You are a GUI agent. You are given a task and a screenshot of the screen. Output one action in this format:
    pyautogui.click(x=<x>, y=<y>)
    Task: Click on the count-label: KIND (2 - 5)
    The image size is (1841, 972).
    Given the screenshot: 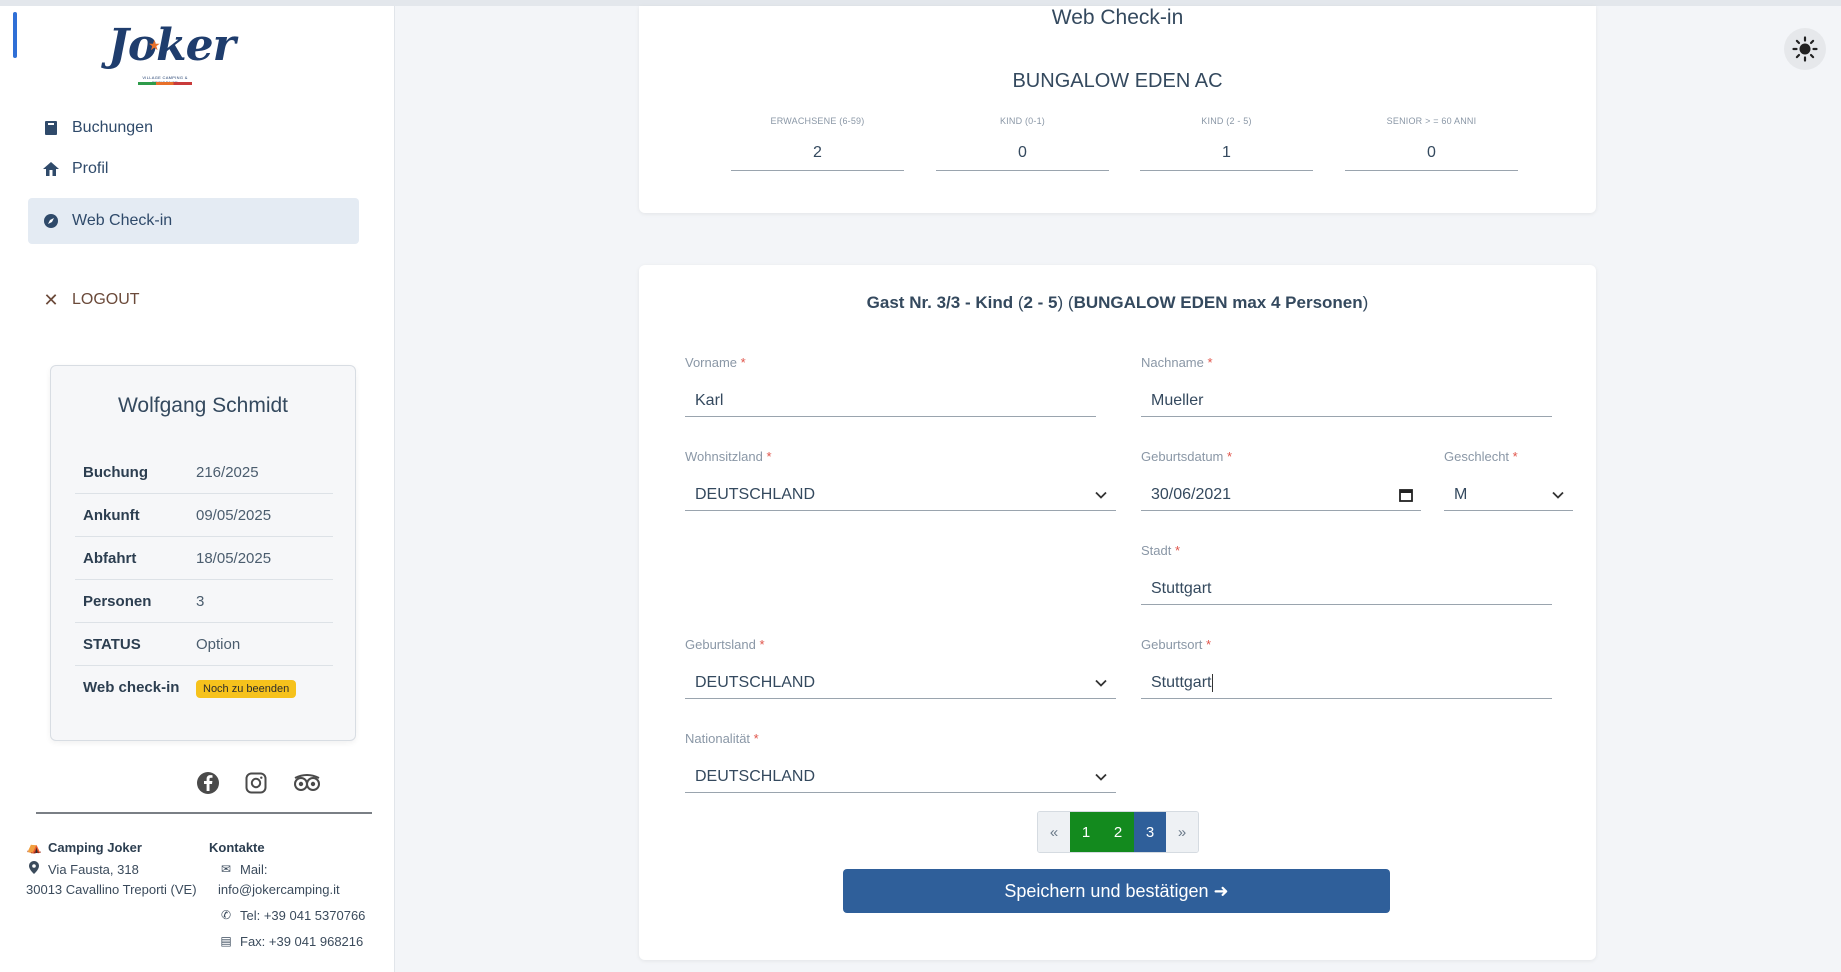 What is the action you would take?
    pyautogui.click(x=1226, y=121)
    